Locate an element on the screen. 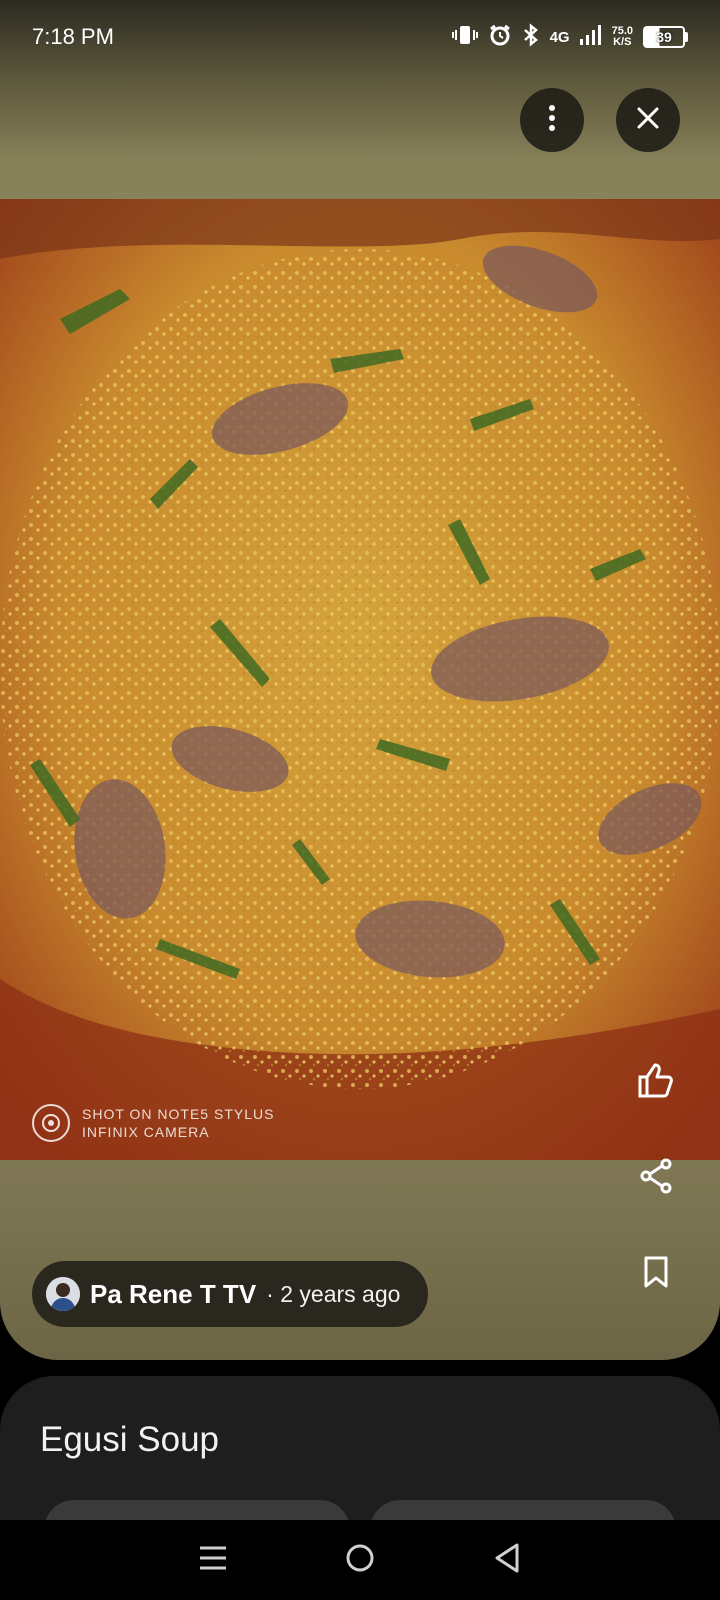 This screenshot has width=720, height=1600. share-button is located at coordinates (656, 1178).